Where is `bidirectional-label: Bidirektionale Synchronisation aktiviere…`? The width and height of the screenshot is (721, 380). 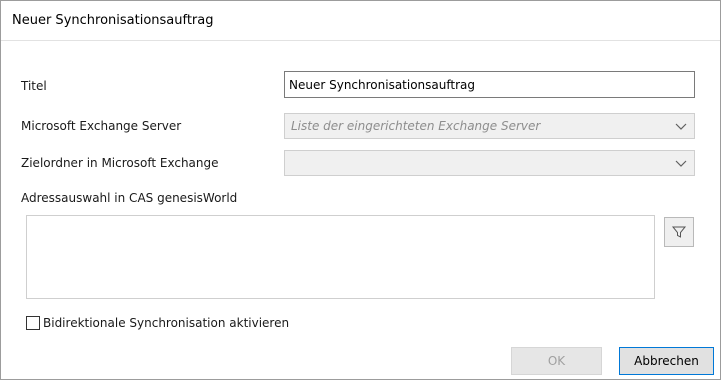
bidirectional-label: Bidirektionale Synchronisation aktiviere… is located at coordinates (166, 323).